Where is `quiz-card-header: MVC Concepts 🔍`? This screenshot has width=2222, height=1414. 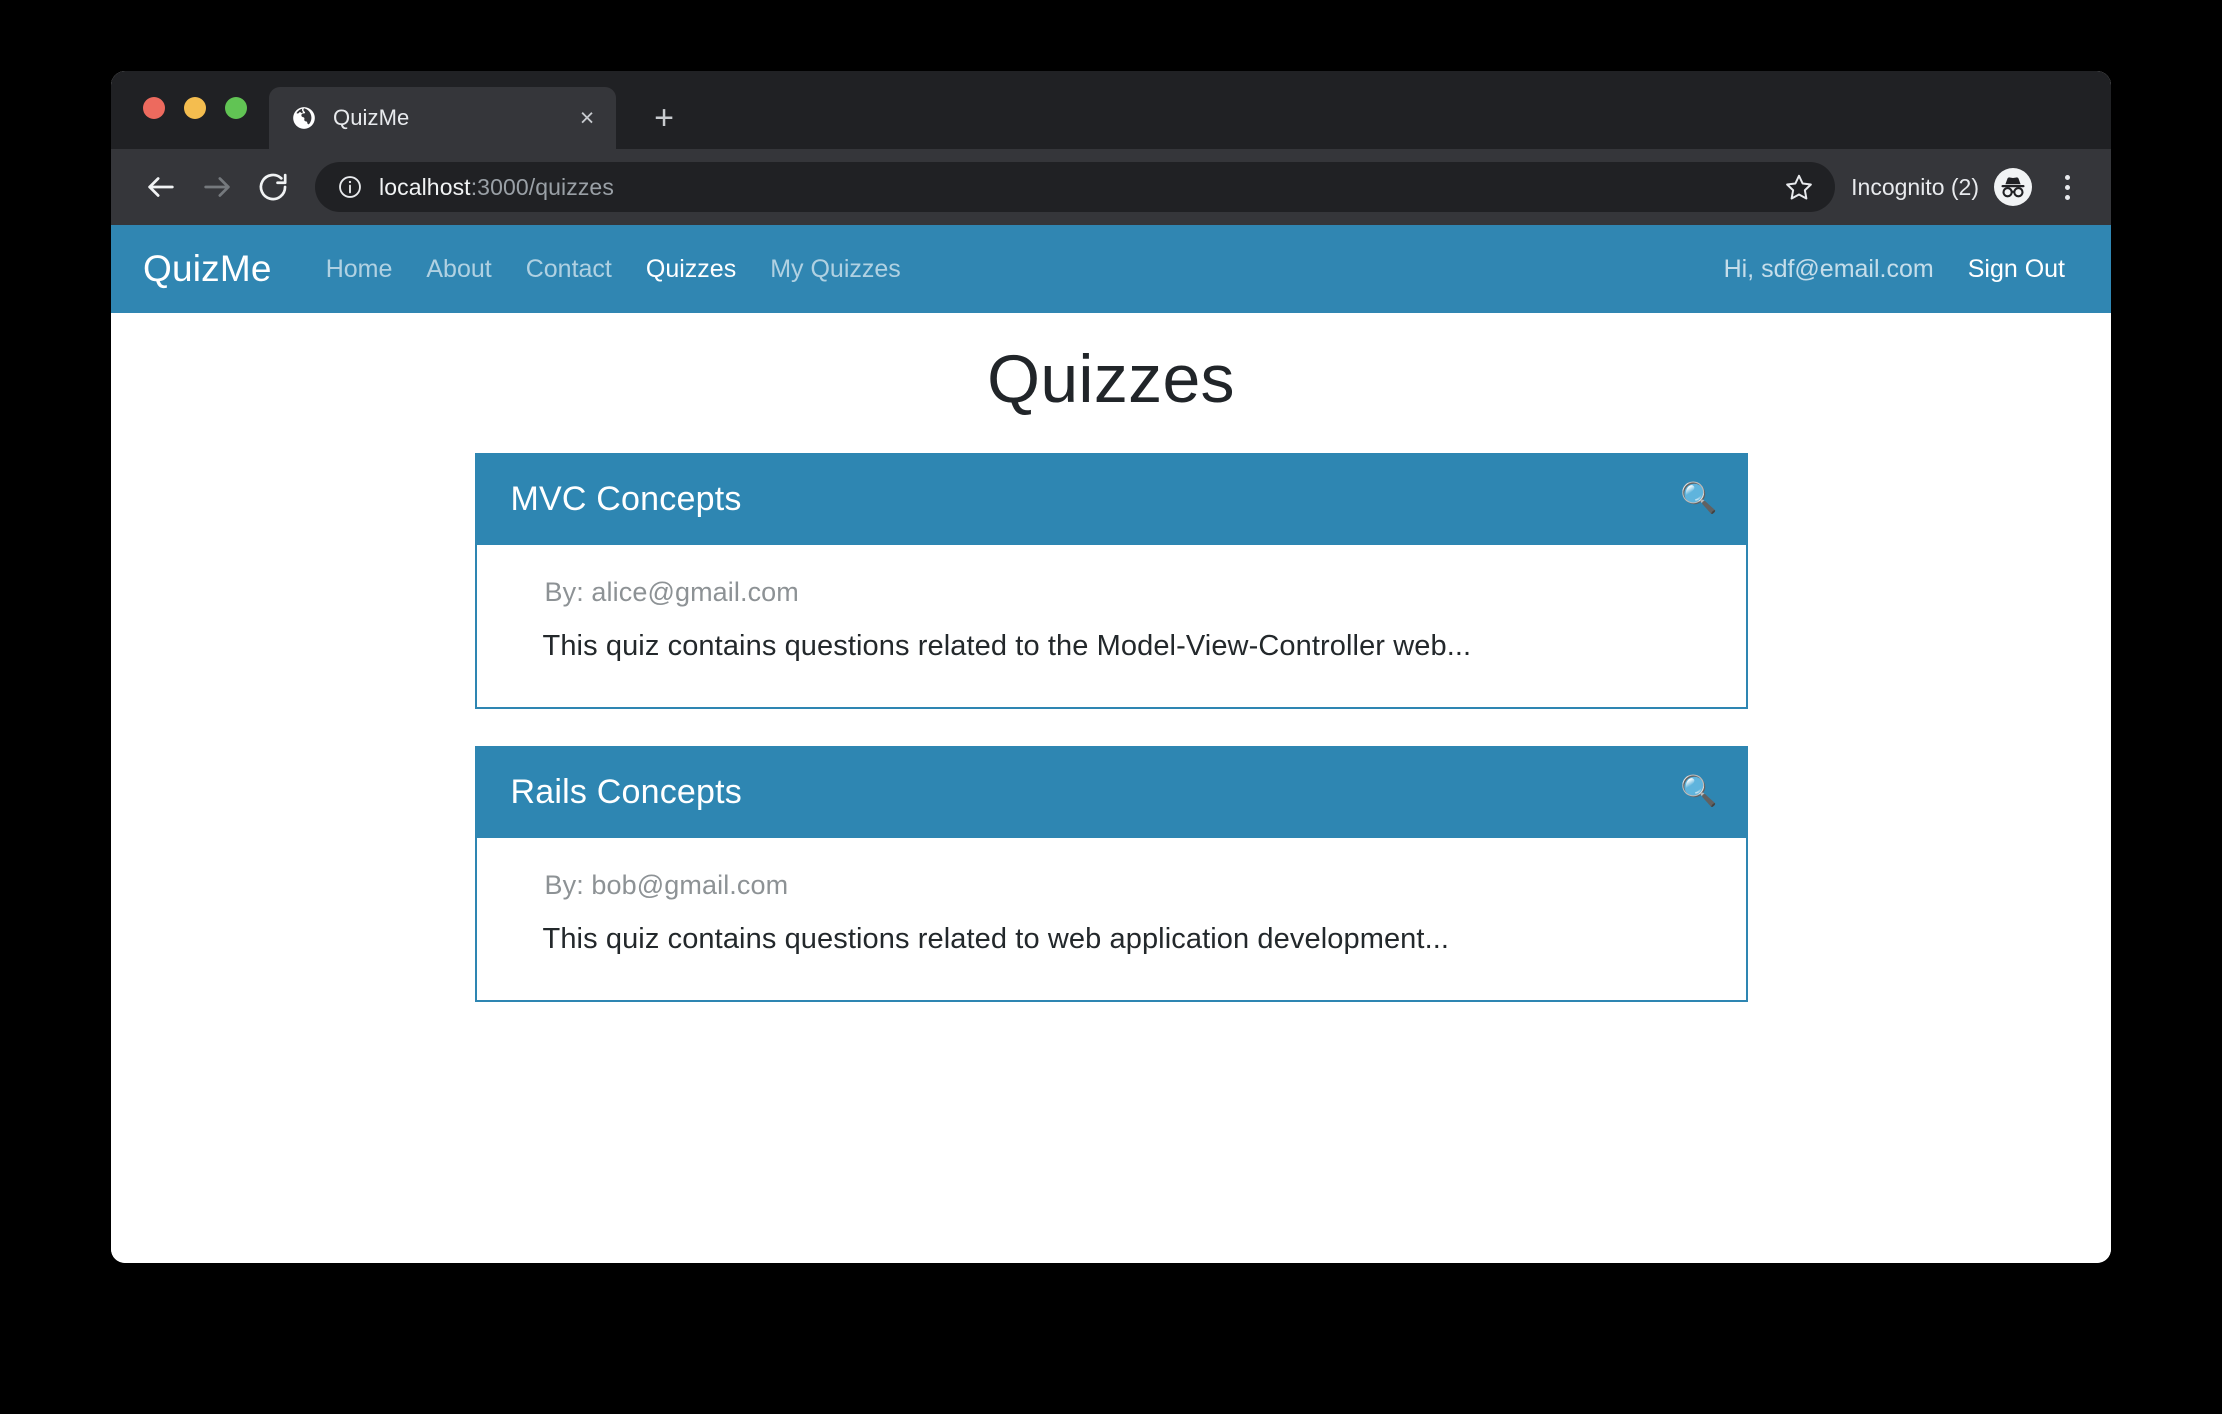
quiz-card-header: MVC Concepts 🔍 is located at coordinates (1111, 499).